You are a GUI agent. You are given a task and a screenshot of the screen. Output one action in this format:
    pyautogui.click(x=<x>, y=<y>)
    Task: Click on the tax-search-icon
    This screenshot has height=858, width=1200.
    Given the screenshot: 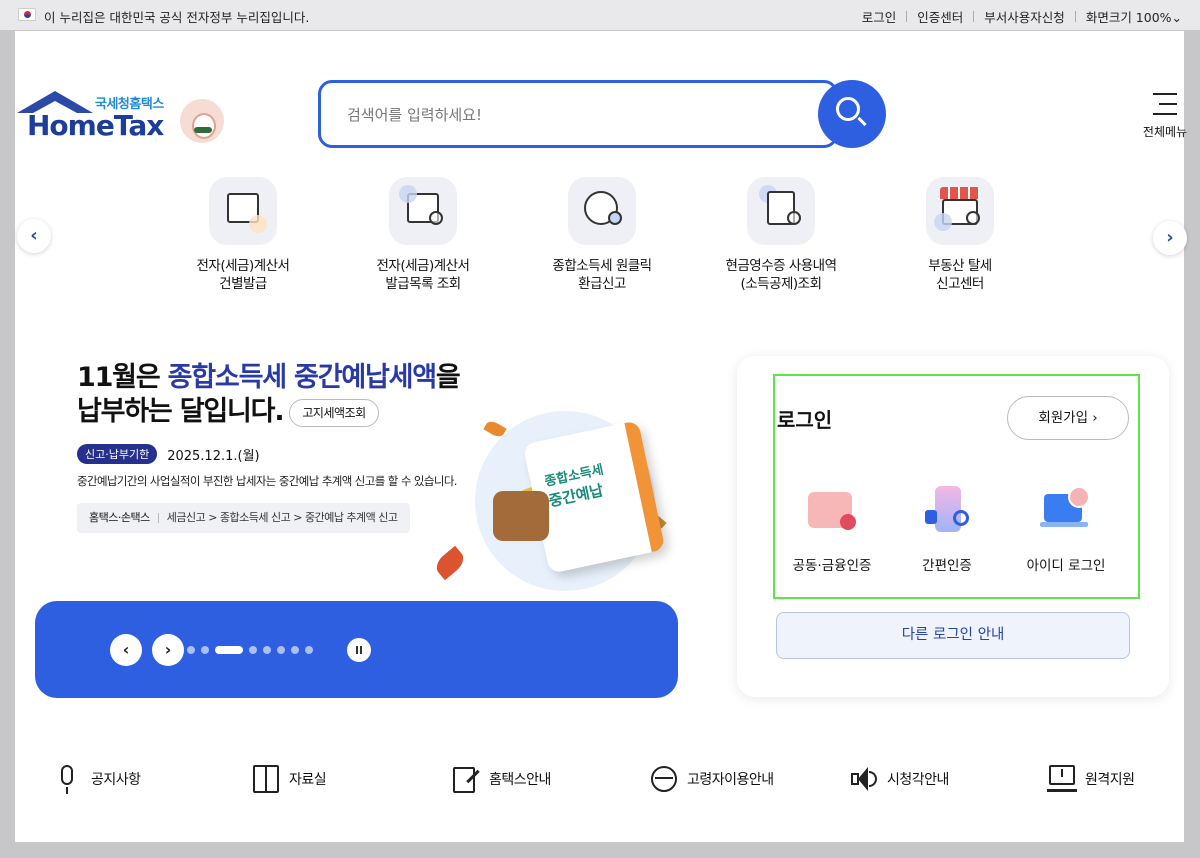 What is the action you would take?
    pyautogui.click(x=423, y=211)
    